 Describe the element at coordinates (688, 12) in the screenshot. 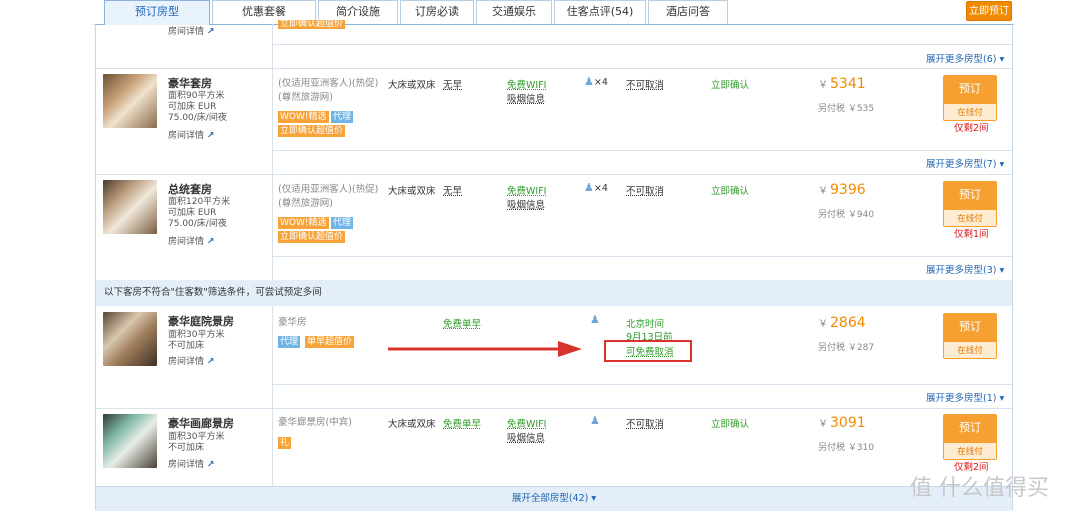

I see `tab-qa: 酒店问答` at that location.